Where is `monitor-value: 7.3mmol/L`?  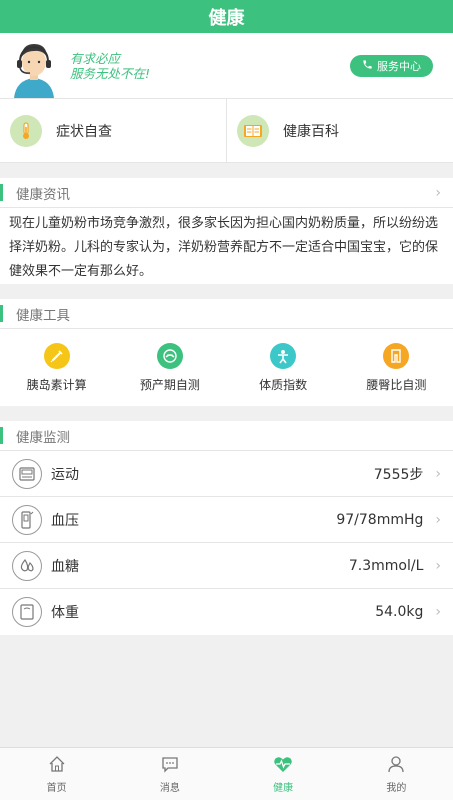 monitor-value: 7.3mmol/L is located at coordinates (386, 565).